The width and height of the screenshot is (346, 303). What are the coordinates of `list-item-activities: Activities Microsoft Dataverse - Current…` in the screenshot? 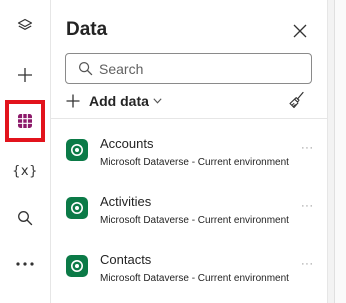 It's located at (189, 203).